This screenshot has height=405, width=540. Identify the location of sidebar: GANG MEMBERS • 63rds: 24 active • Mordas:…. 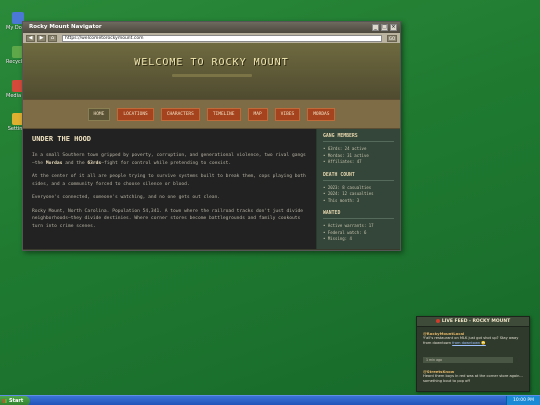
(358, 189).